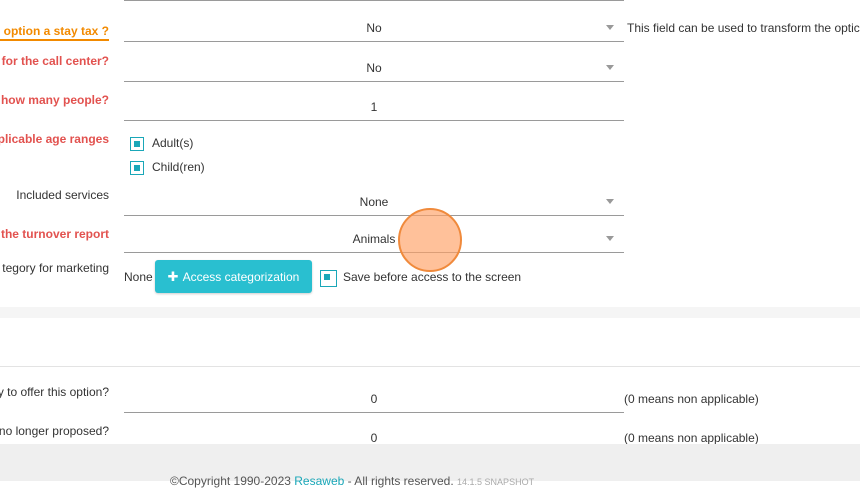 This screenshot has width=860, height=488. I want to click on call-center-select: No, so click(374, 68).